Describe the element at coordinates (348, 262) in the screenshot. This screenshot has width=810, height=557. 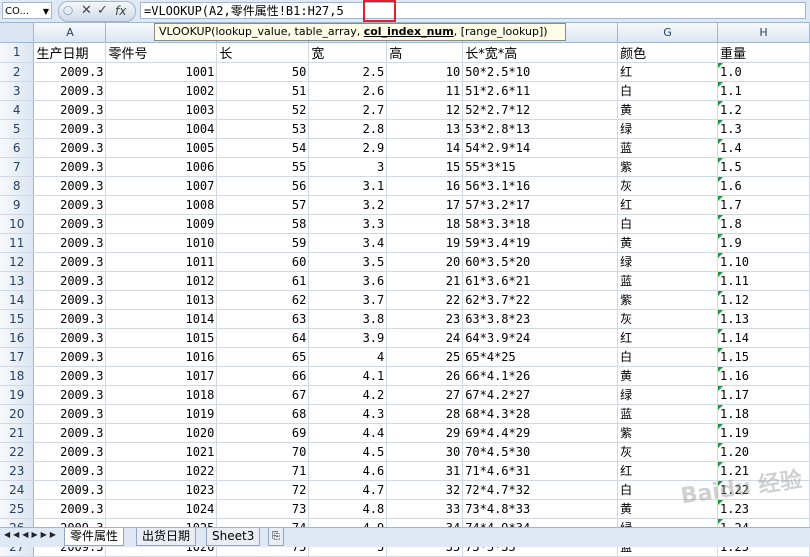
I see `table-cell: 3.5` at that location.